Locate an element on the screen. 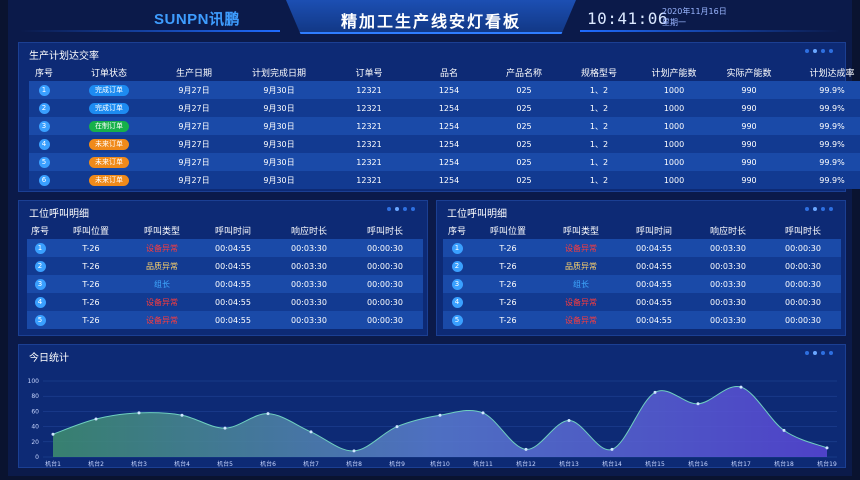 The height and width of the screenshot is (480, 860). column-header: 响应时长 is located at coordinates (308, 231).